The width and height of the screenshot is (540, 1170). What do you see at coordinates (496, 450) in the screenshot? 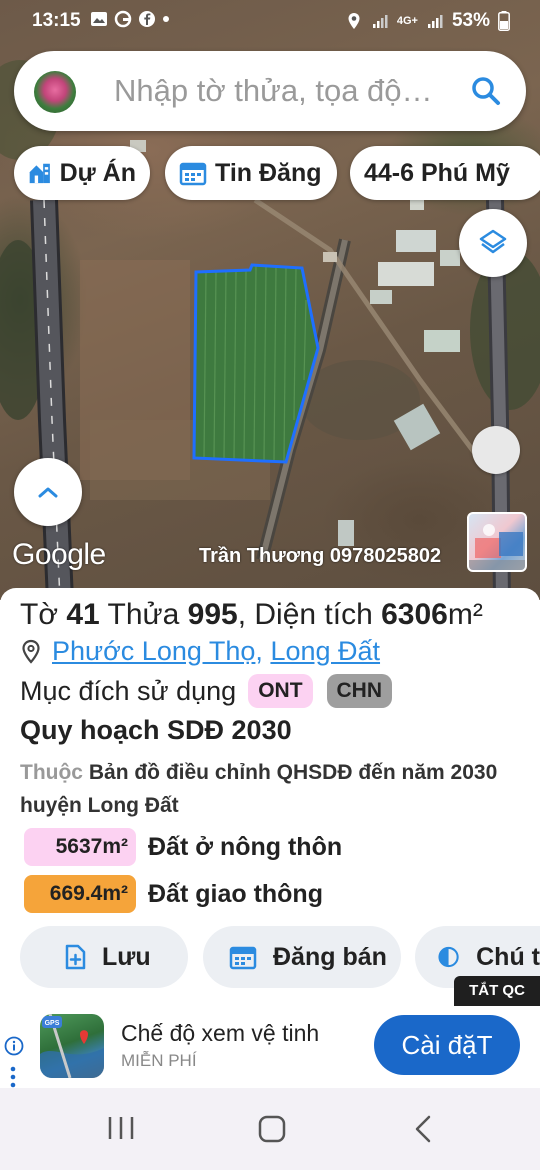
I see `map-control-dot` at bounding box center [496, 450].